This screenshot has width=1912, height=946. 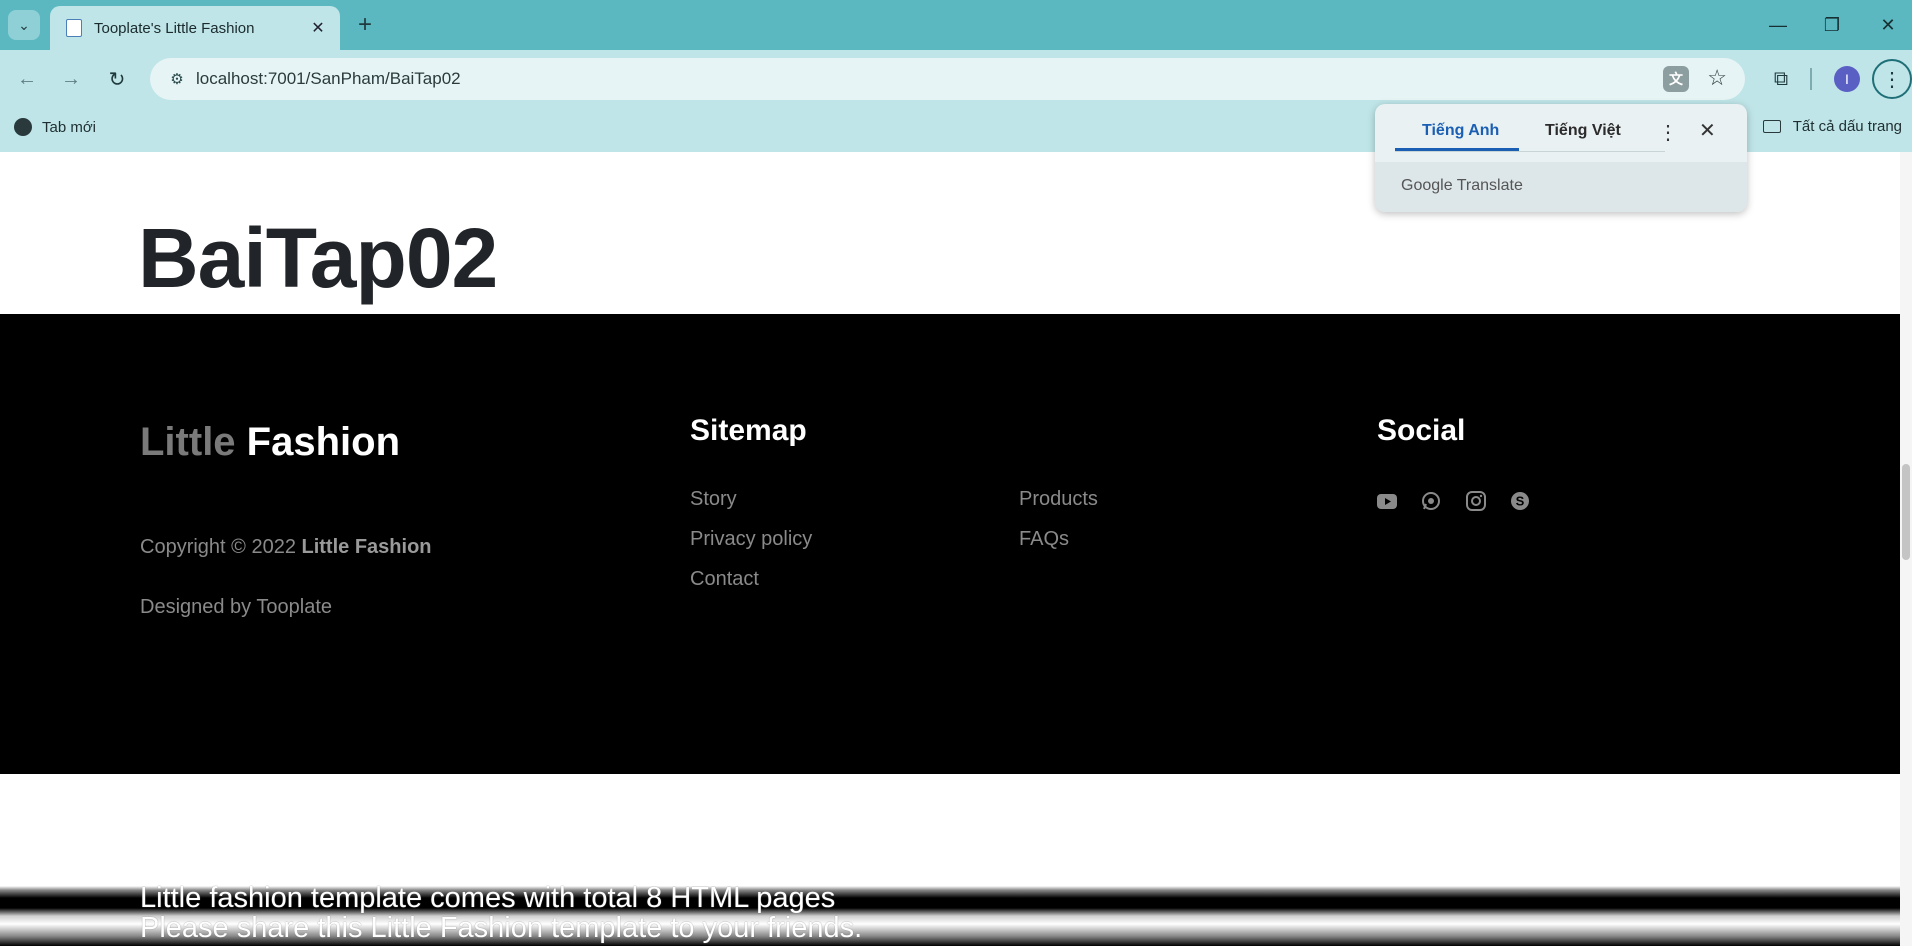 What do you see at coordinates (117, 79) in the screenshot?
I see `reload-button: ↻` at bounding box center [117, 79].